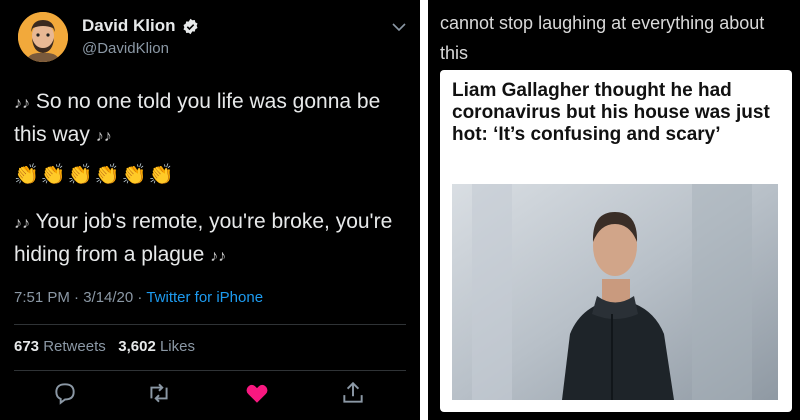 This screenshot has height=420, width=800. I want to click on retweets-count: 673, so click(27, 346).